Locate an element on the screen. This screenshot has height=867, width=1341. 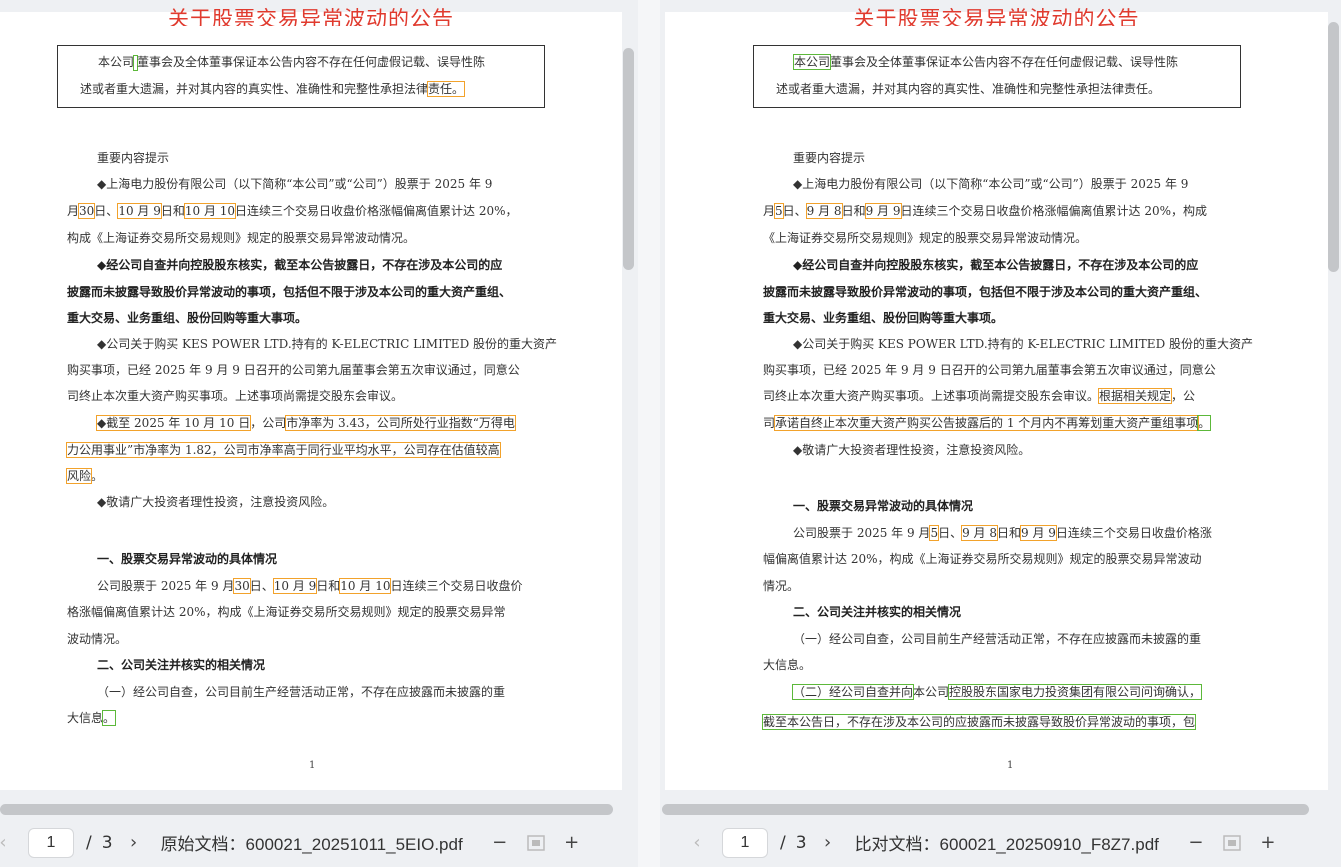
pane-divider is located at coordinates (649, 433).